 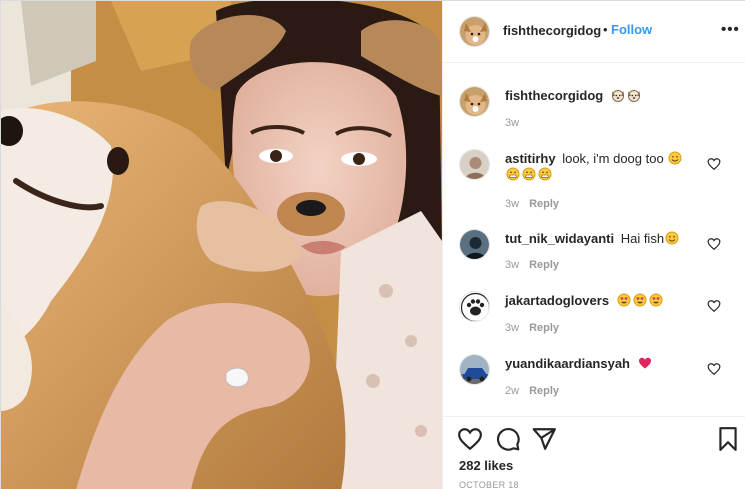 What do you see at coordinates (605, 96) in the screenshot?
I see `caption-text: fishthecorgidog` at bounding box center [605, 96].